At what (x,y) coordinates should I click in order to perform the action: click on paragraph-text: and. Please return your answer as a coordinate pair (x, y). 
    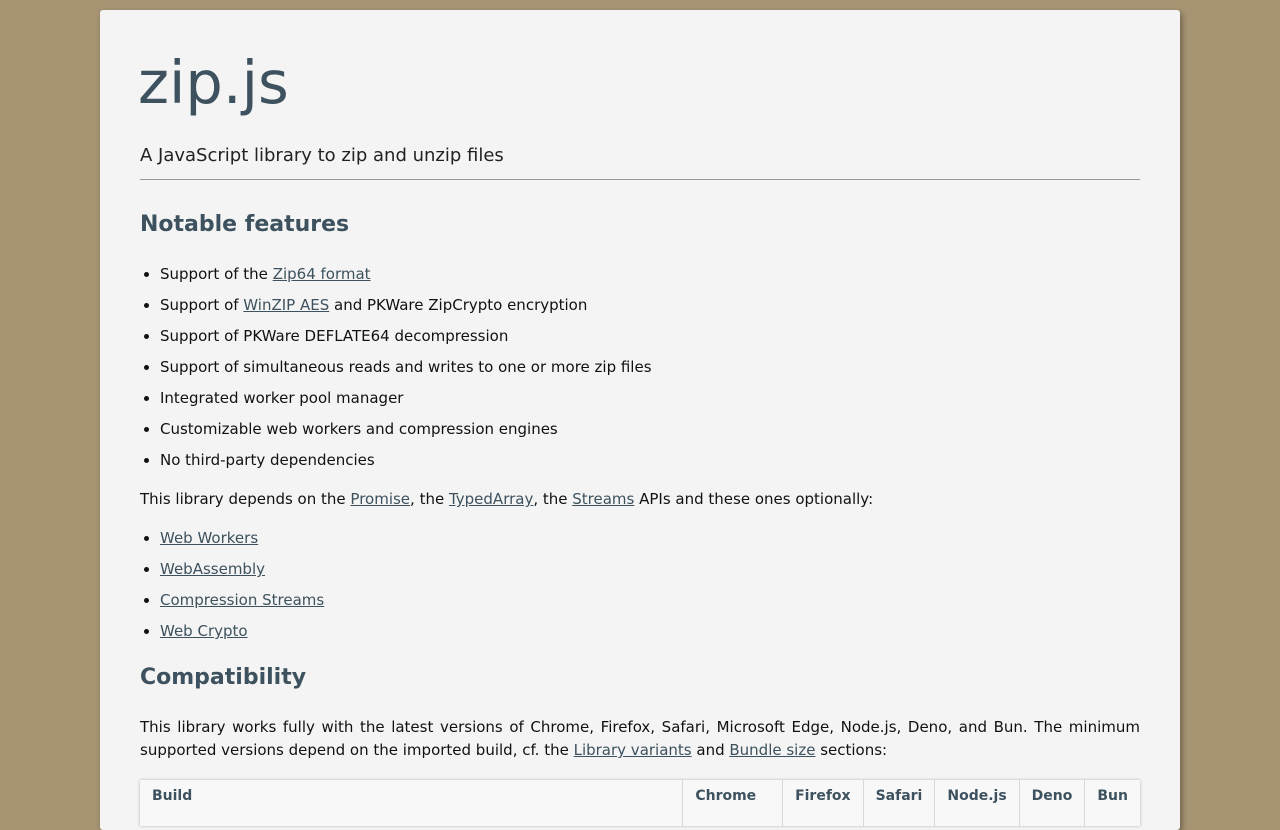
    Looking at the image, I should click on (710, 750).